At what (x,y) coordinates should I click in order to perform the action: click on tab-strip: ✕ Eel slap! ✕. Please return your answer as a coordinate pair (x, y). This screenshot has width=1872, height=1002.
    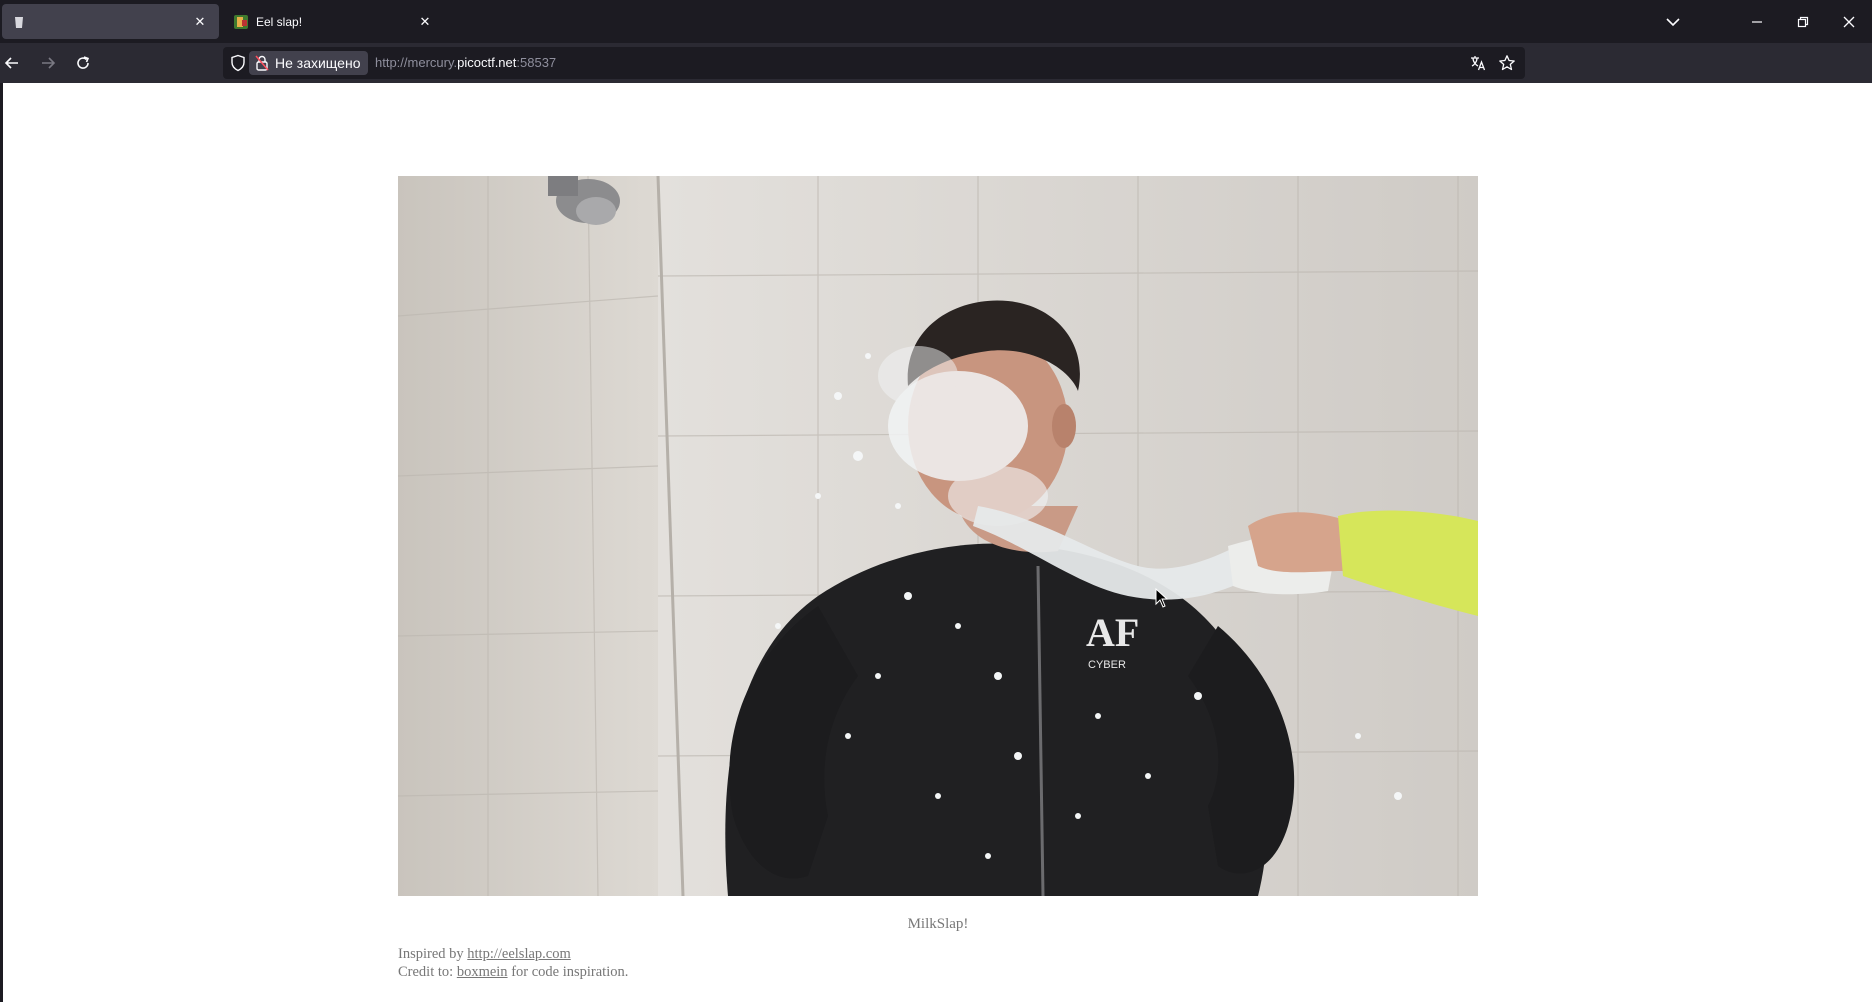
    Looking at the image, I should click on (936, 21).